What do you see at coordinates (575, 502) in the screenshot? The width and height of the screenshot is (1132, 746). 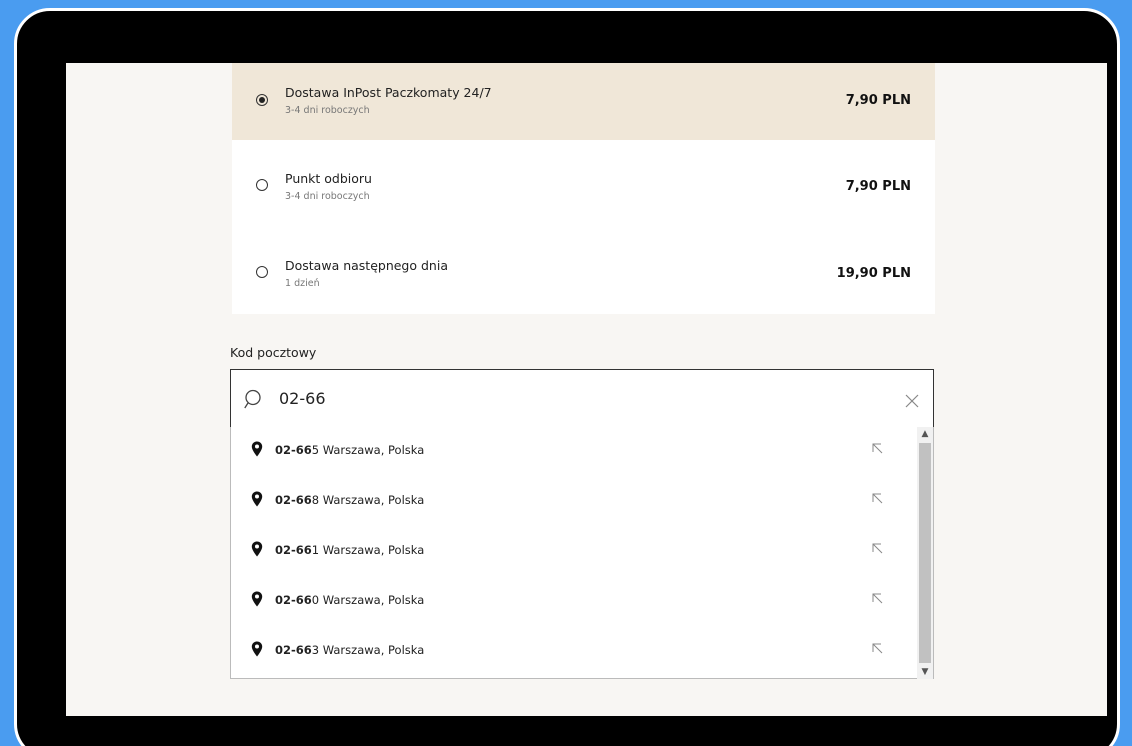 I see `suggestion-item: 02-668 Warszawa, Polska` at bounding box center [575, 502].